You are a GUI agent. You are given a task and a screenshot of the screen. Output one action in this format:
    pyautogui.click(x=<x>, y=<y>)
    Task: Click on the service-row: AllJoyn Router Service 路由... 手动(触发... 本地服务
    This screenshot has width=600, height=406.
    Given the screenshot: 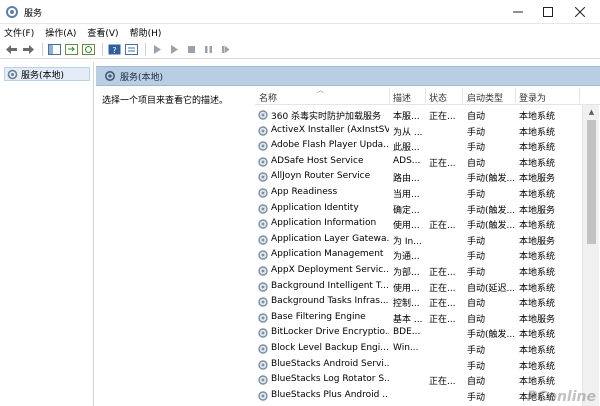 What is the action you would take?
    pyautogui.click(x=420, y=177)
    